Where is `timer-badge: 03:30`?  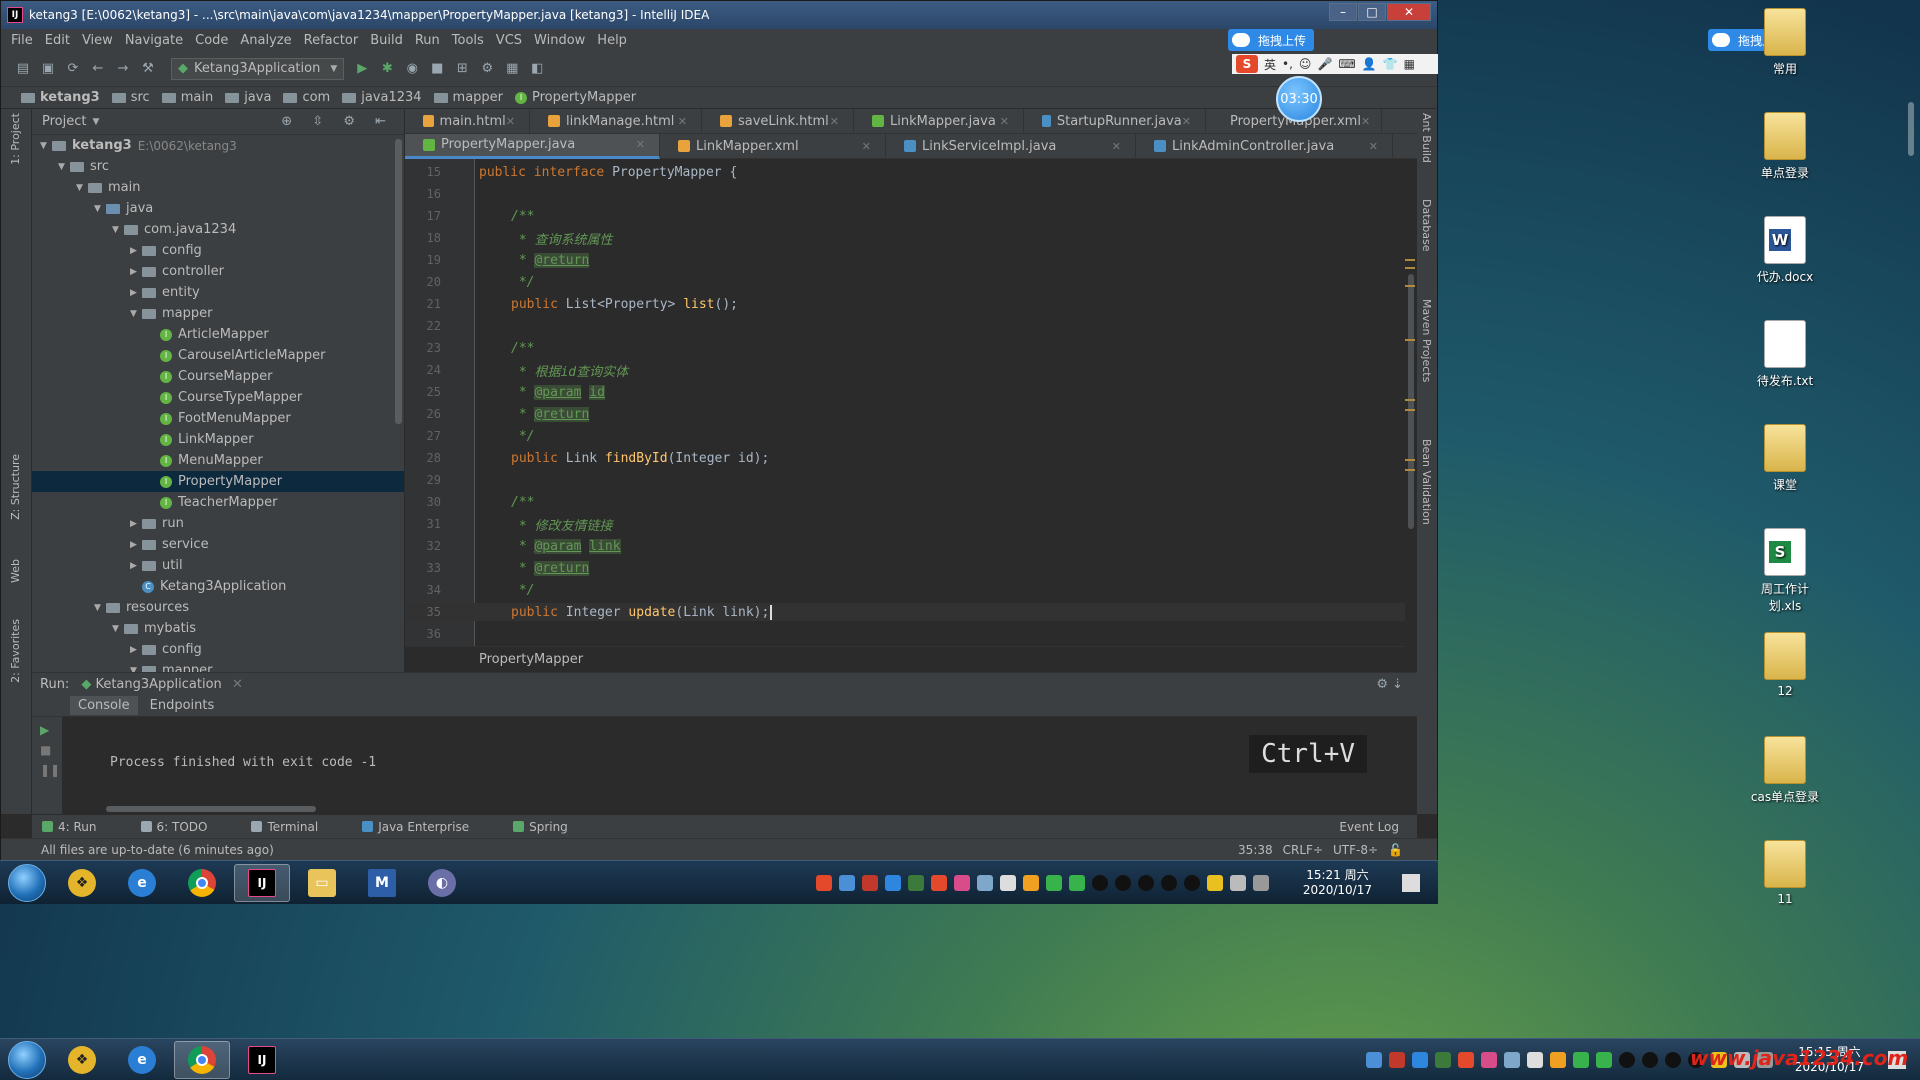 timer-badge: 03:30 is located at coordinates (1299, 99).